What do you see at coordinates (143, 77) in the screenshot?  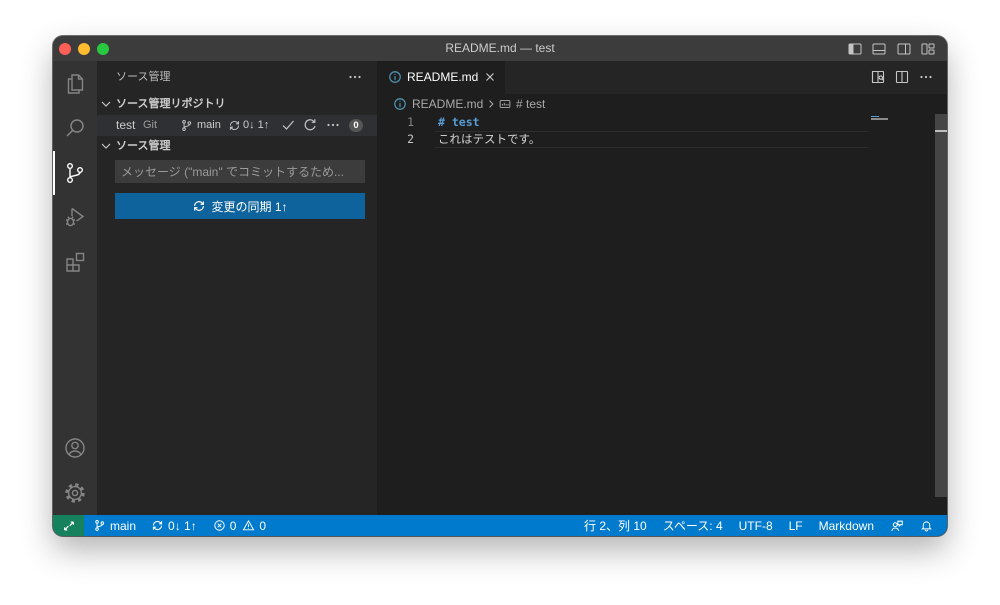 I see `sidebar-title: ソース管理` at bounding box center [143, 77].